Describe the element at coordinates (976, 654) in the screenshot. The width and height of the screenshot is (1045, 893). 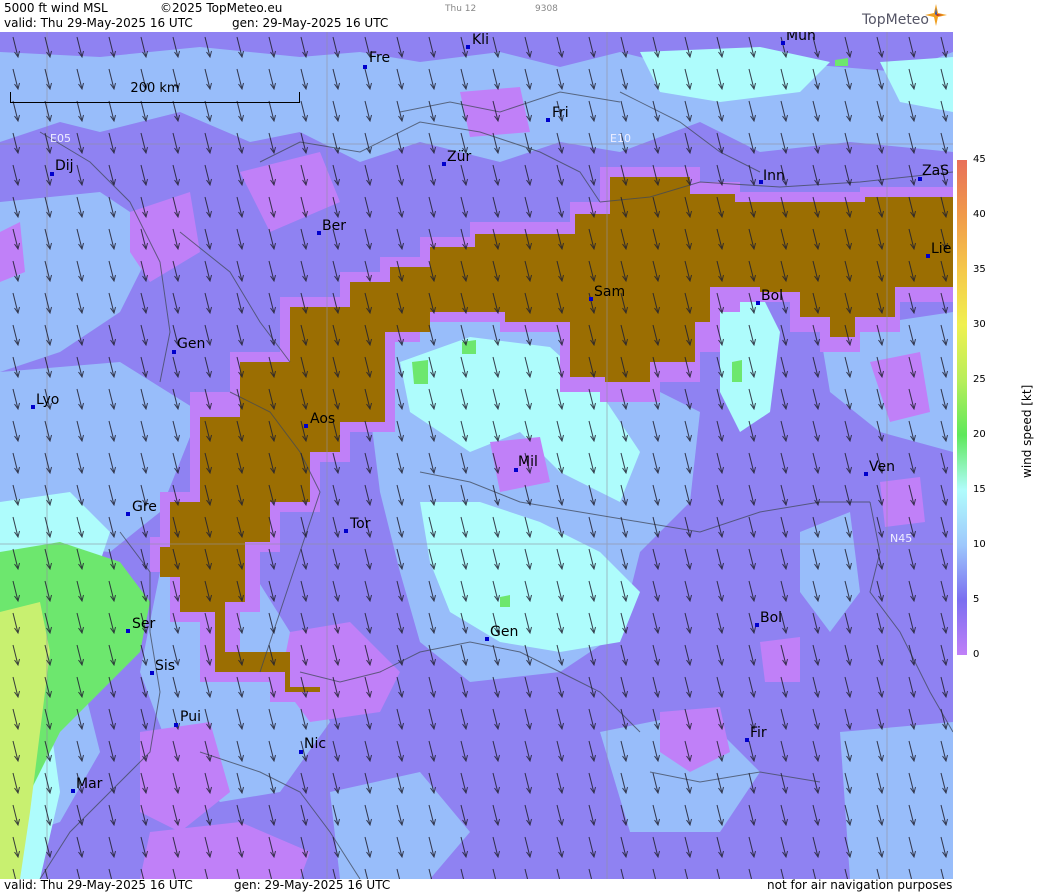
I see `legend-tick-0: 0` at that location.